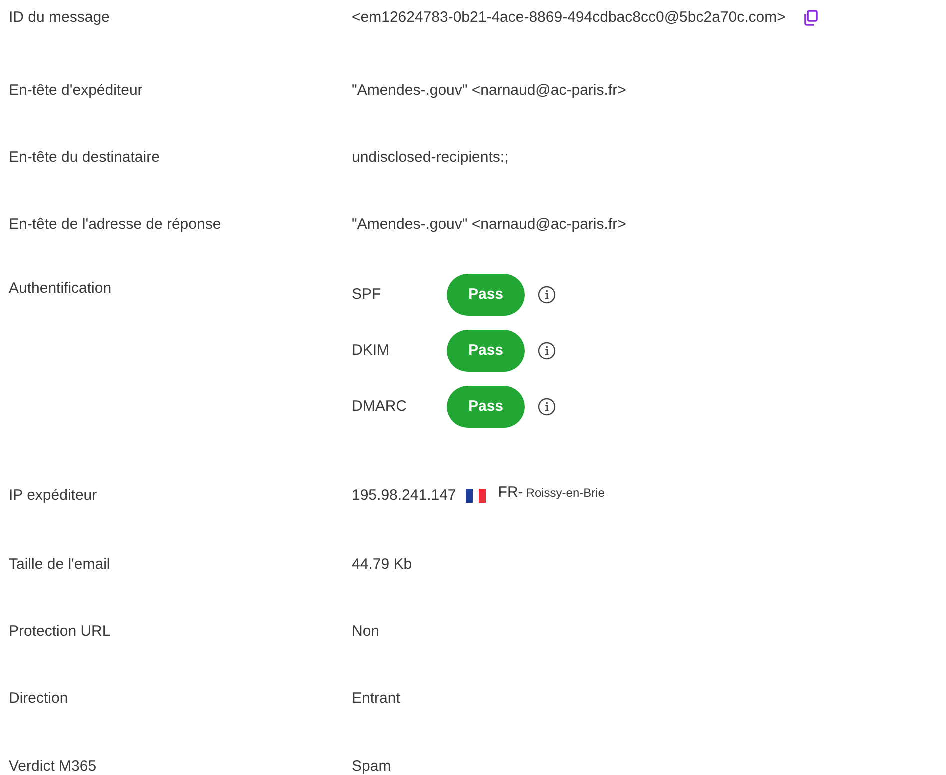 The height and width of the screenshot is (775, 946). Describe the element at coordinates (85, 158) in the screenshot. I see `field-label: En-tête du destinataire` at that location.